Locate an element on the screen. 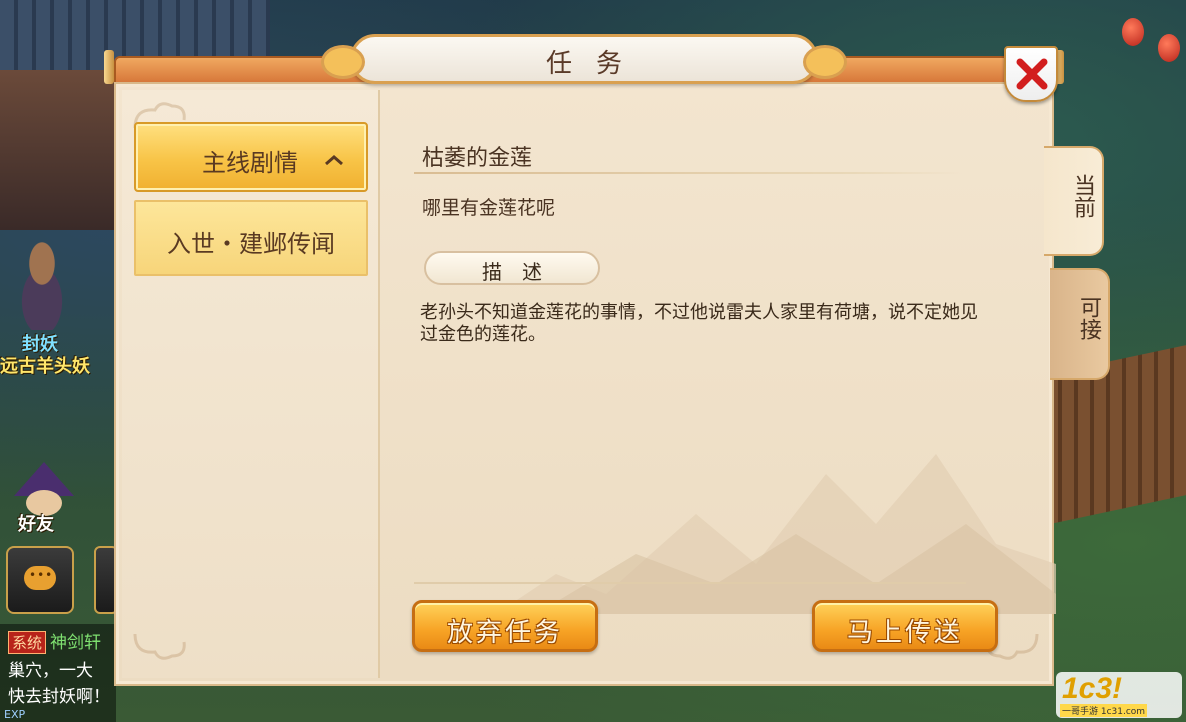 This screenshot has width=1186, height=722. quest-list-item-label: 入世・建邺传闻 is located at coordinates (251, 244).